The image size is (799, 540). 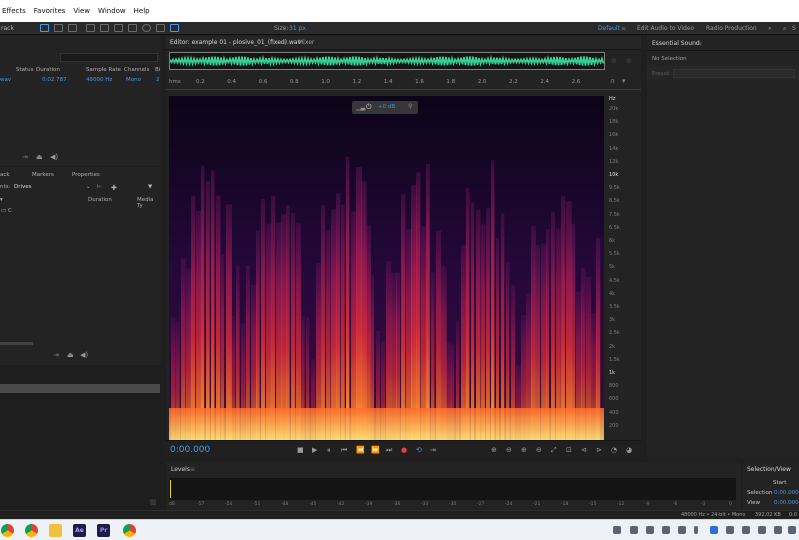 I want to click on media-import-icon: ⏏, so click(x=70, y=355).